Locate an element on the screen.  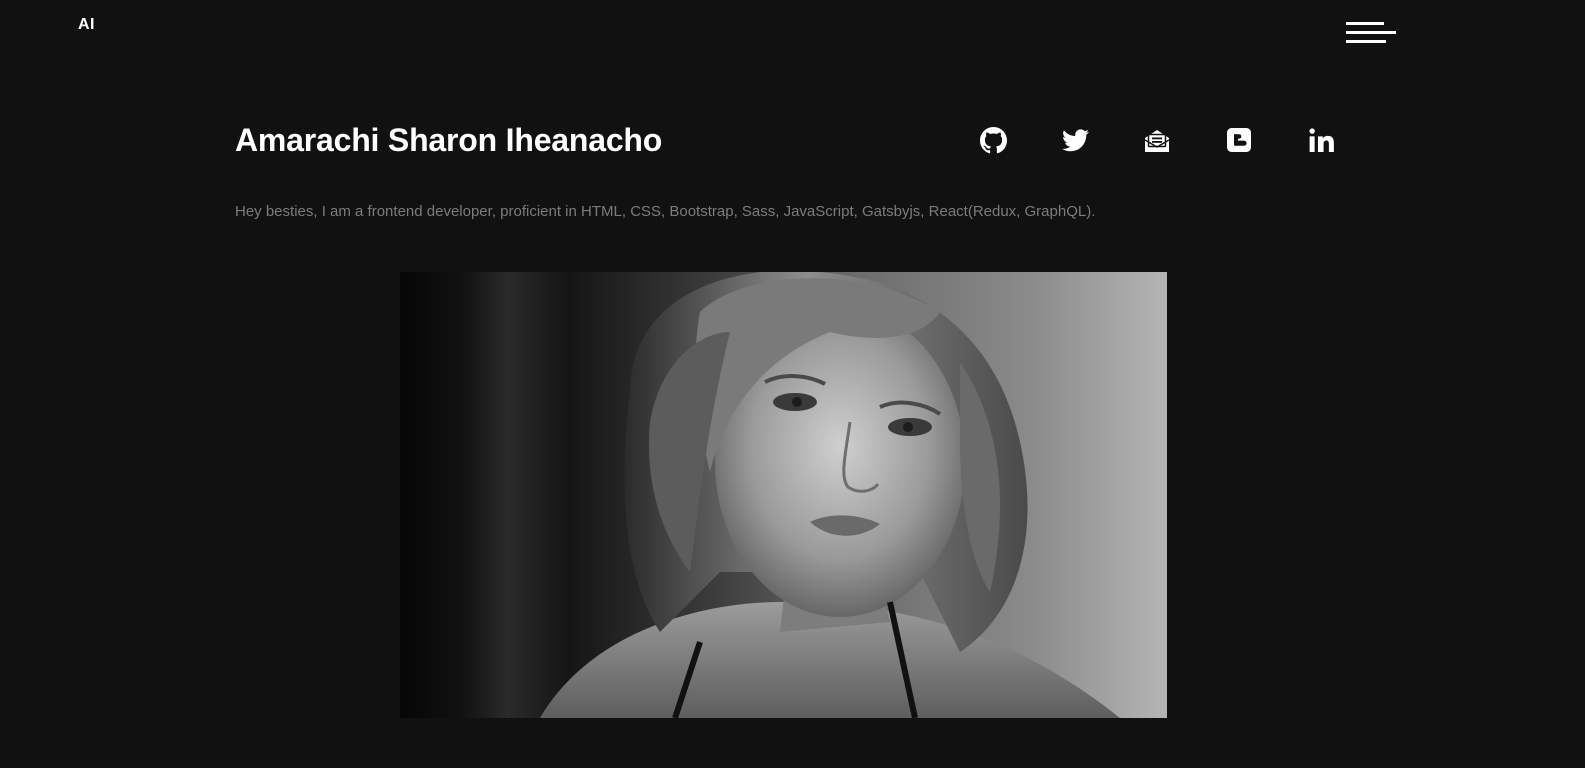
linkedin-icon is located at coordinates (1321, 139).